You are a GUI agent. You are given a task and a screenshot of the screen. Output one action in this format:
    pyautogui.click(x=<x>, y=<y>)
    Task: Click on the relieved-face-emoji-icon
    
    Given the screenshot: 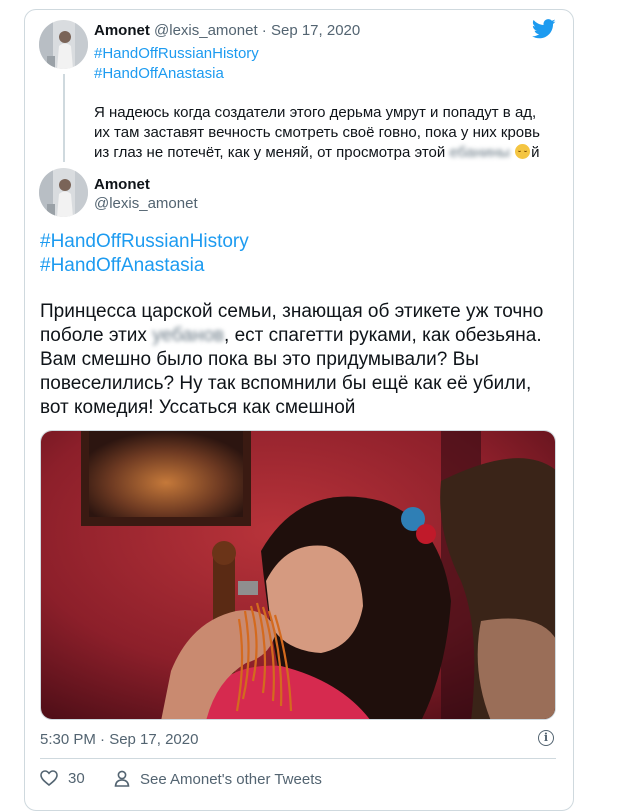 What is the action you would take?
    pyautogui.click(x=523, y=151)
    